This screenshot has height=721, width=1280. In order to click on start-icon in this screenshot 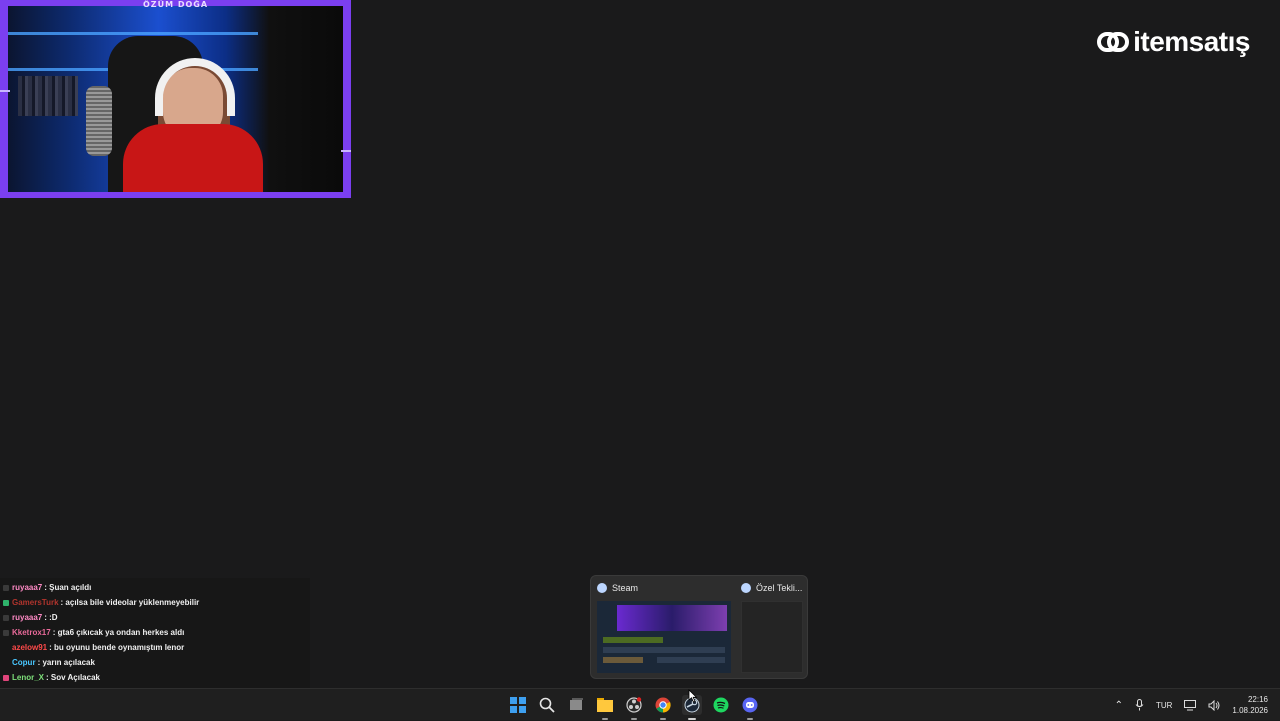, I will do `click(518, 705)`.